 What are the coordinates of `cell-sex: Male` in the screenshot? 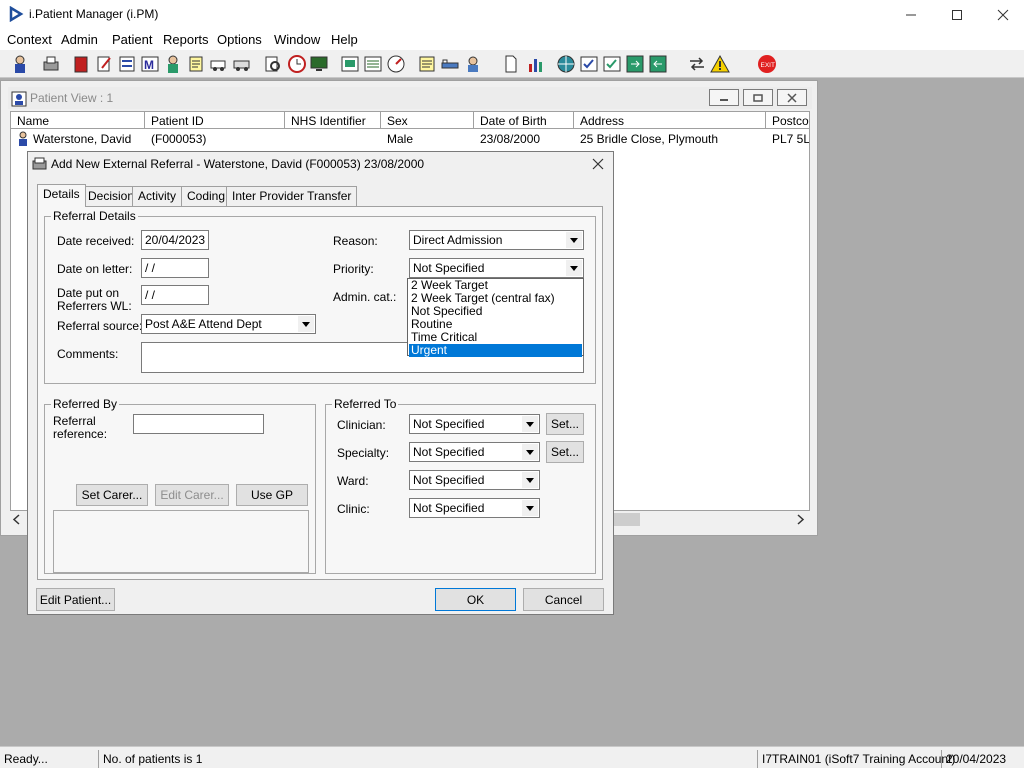 It's located at (400, 139).